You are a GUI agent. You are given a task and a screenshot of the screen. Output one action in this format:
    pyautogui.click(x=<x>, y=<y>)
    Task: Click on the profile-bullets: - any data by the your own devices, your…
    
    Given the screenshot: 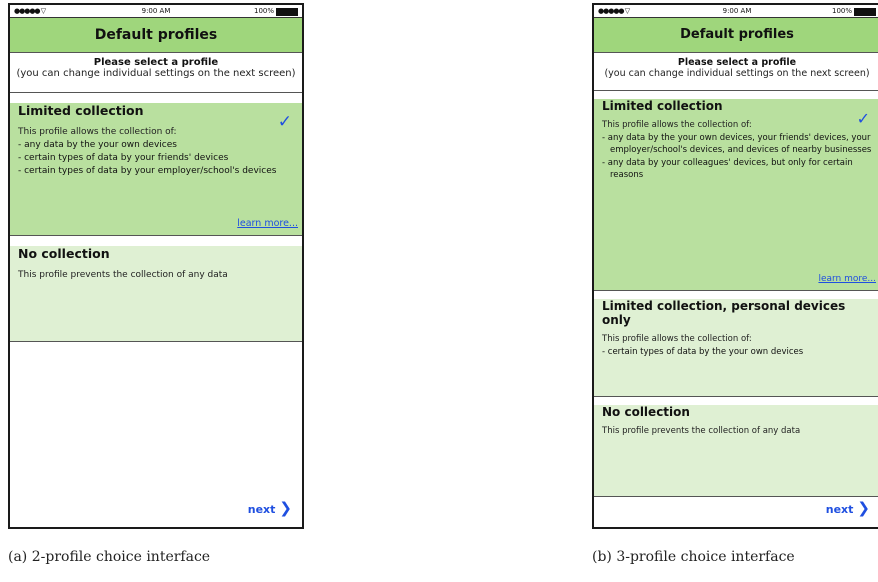 What is the action you would take?
    pyautogui.click(x=737, y=157)
    